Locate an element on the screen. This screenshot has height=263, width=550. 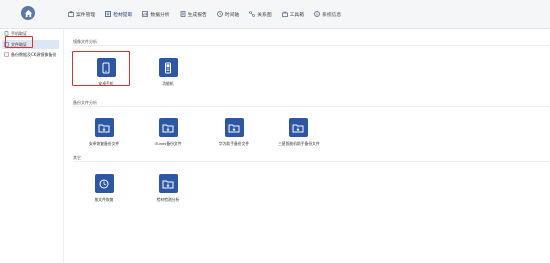
tile-evidence-analysis: 检材检测分析 is located at coordinates (168, 188).